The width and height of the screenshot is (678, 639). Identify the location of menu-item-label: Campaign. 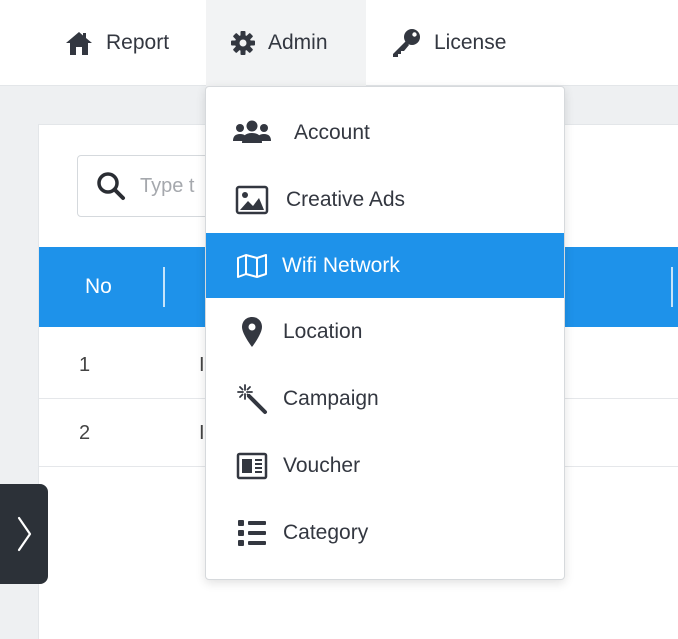
(331, 398).